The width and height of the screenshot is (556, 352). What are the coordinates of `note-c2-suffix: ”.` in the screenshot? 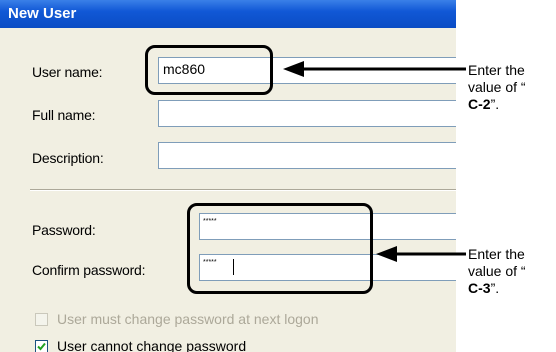 It's located at (495, 104).